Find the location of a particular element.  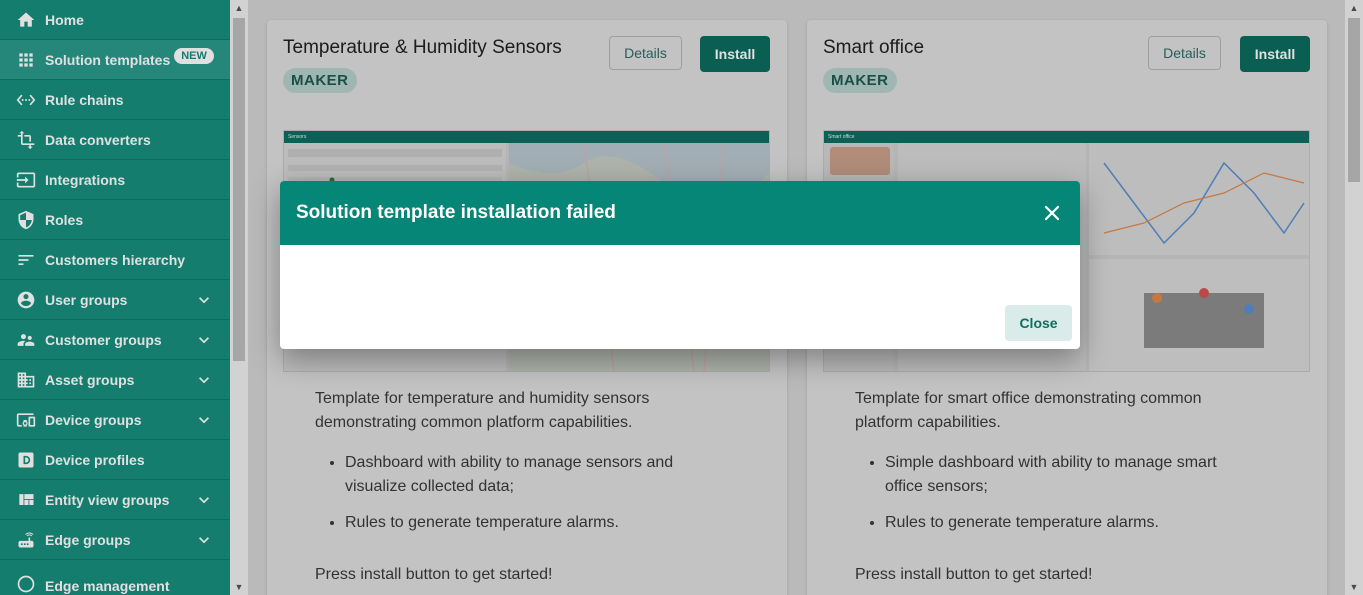

dialog-header: Solution template installation failed is located at coordinates (680, 213).